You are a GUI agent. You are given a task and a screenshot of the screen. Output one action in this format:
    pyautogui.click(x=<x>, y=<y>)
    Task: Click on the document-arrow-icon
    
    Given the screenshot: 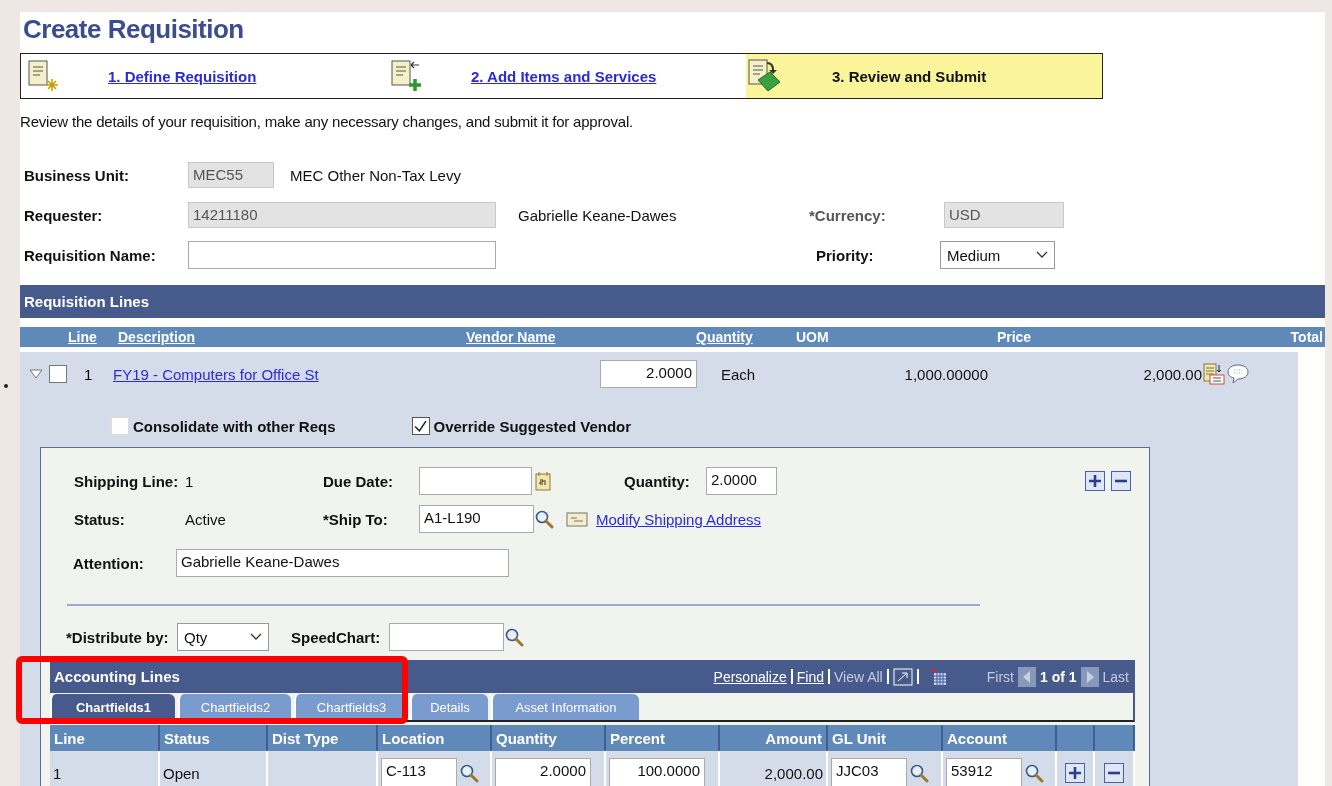 What is the action you would take?
    pyautogui.click(x=764, y=76)
    